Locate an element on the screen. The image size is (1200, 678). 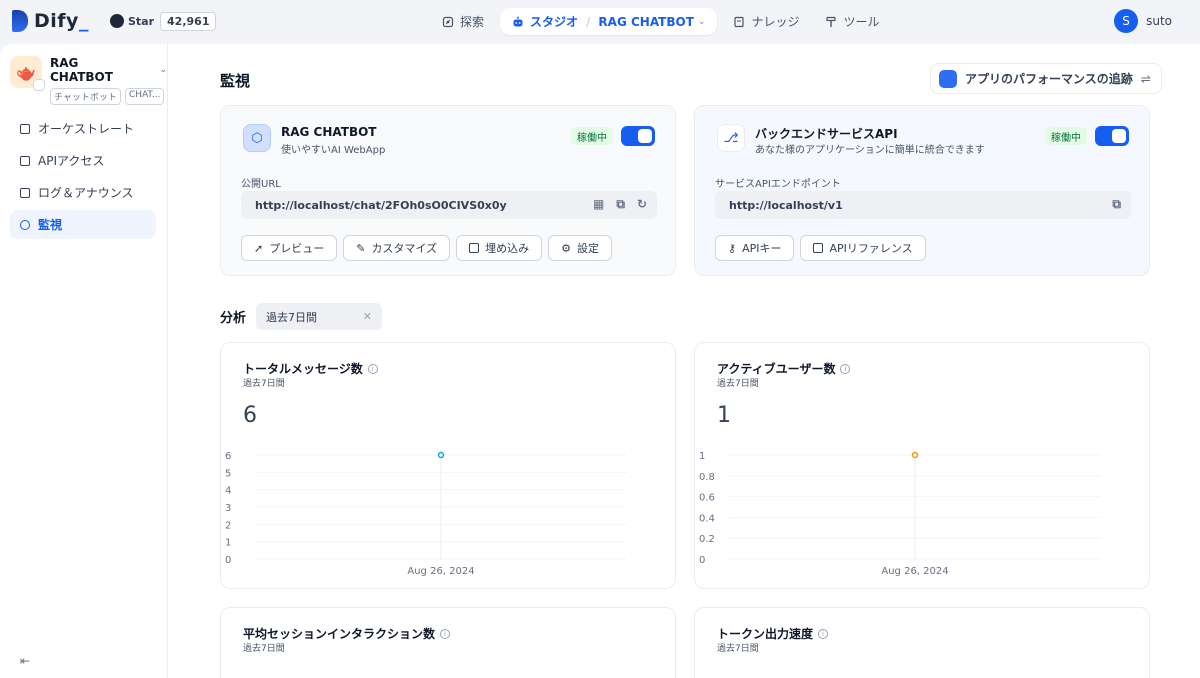
nav-tools-label: ツール is located at coordinates (861, 22).